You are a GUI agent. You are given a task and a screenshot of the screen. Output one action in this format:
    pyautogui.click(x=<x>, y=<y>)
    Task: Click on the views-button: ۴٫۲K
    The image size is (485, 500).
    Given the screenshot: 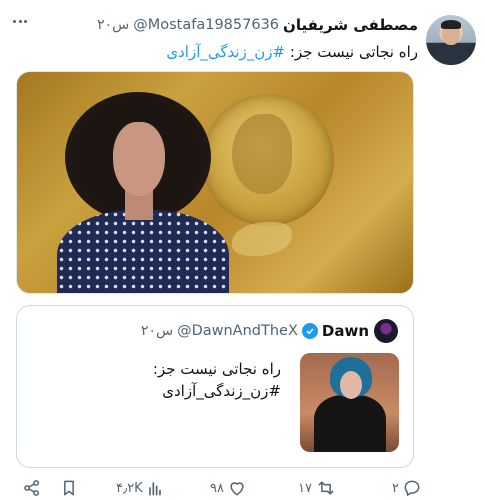 What is the action you would take?
    pyautogui.click(x=140, y=488)
    